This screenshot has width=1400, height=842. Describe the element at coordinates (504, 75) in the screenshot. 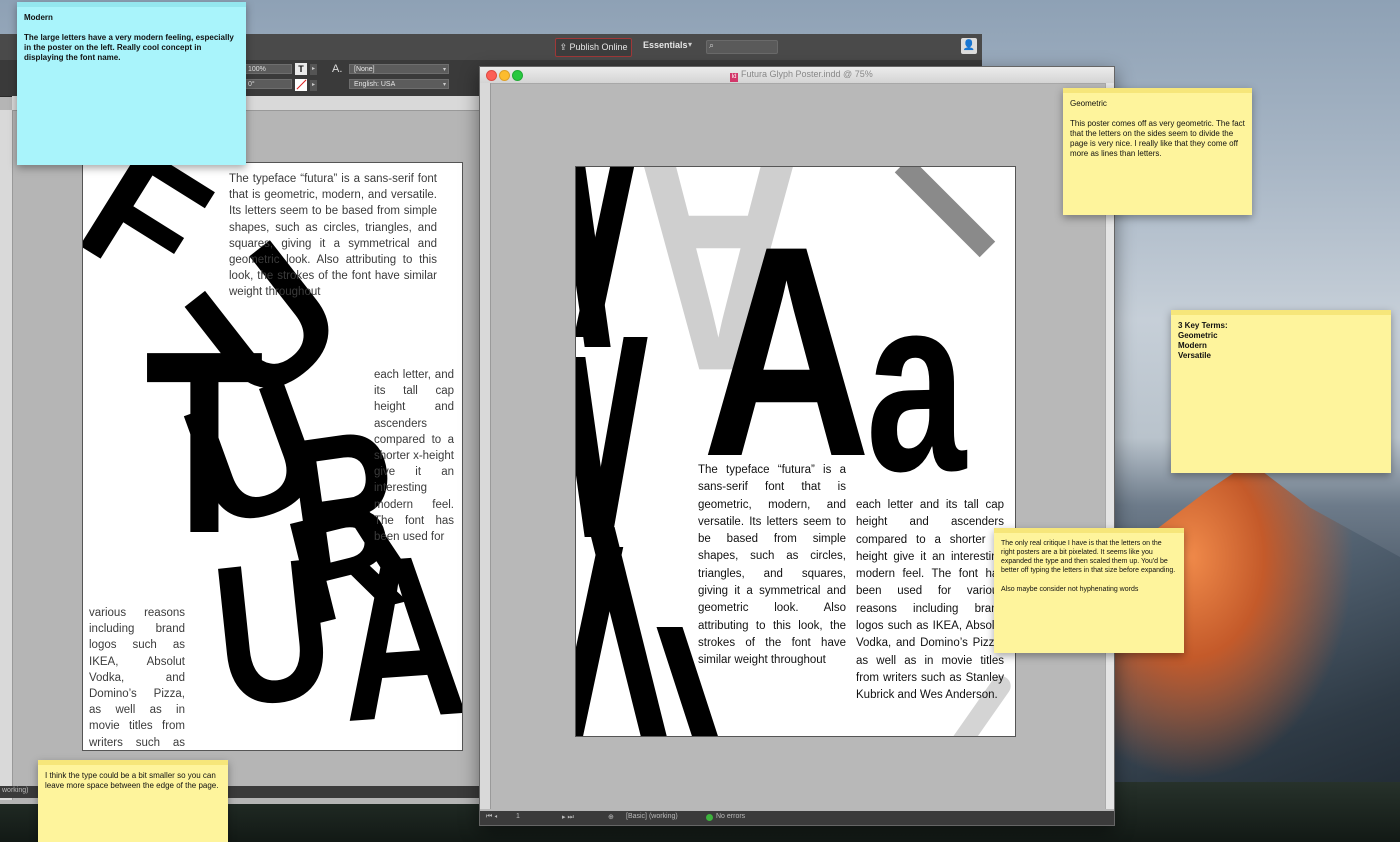

I see `minimize-window-button` at that location.